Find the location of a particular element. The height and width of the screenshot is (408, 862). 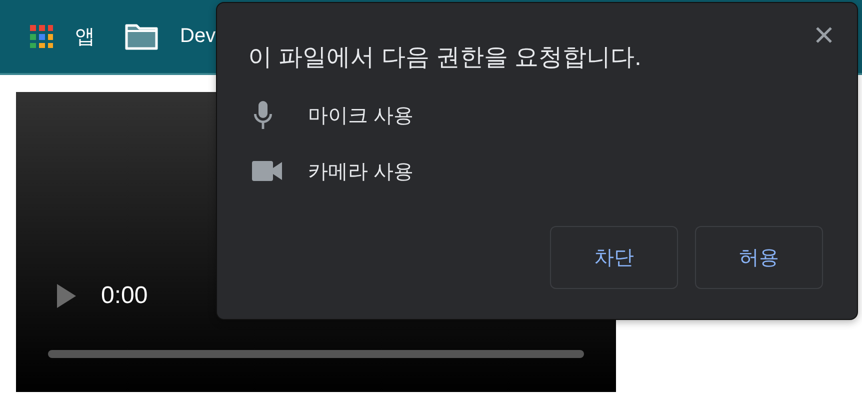

close-icon is located at coordinates (824, 35).